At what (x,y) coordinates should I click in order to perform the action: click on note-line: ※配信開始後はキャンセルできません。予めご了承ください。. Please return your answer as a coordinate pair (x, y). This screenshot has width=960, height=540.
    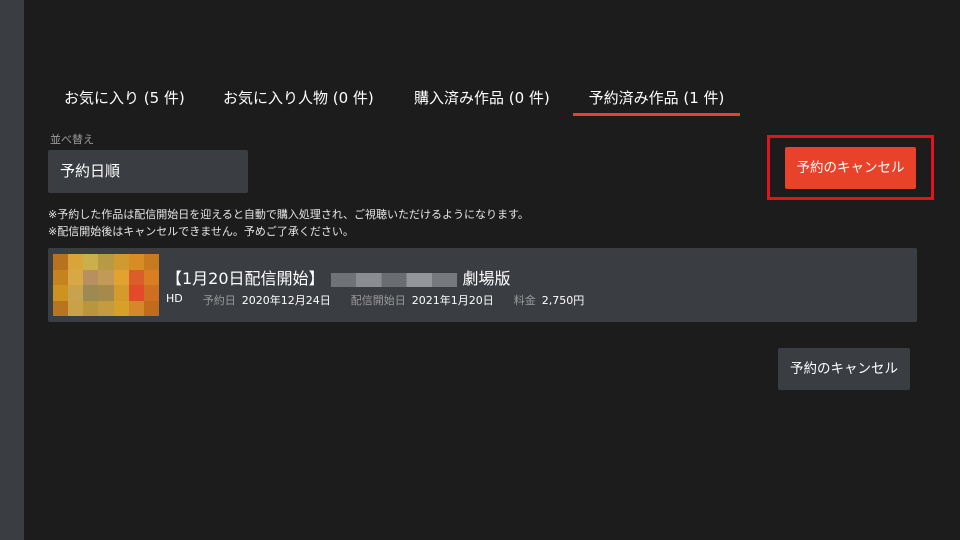
    Looking at the image, I should click on (201, 231).